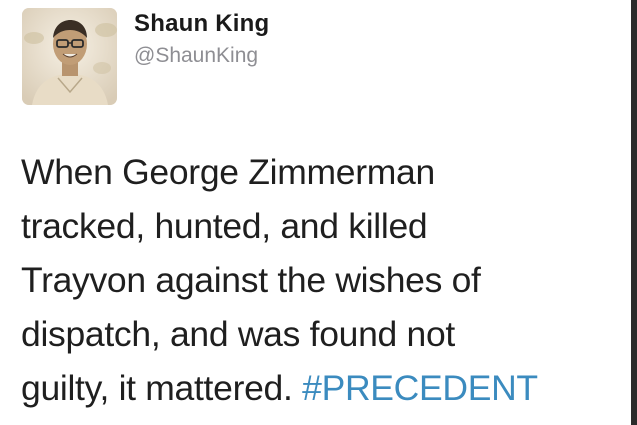 The width and height of the screenshot is (637, 425). What do you see at coordinates (634, 212) in the screenshot?
I see `screen-edge` at bounding box center [634, 212].